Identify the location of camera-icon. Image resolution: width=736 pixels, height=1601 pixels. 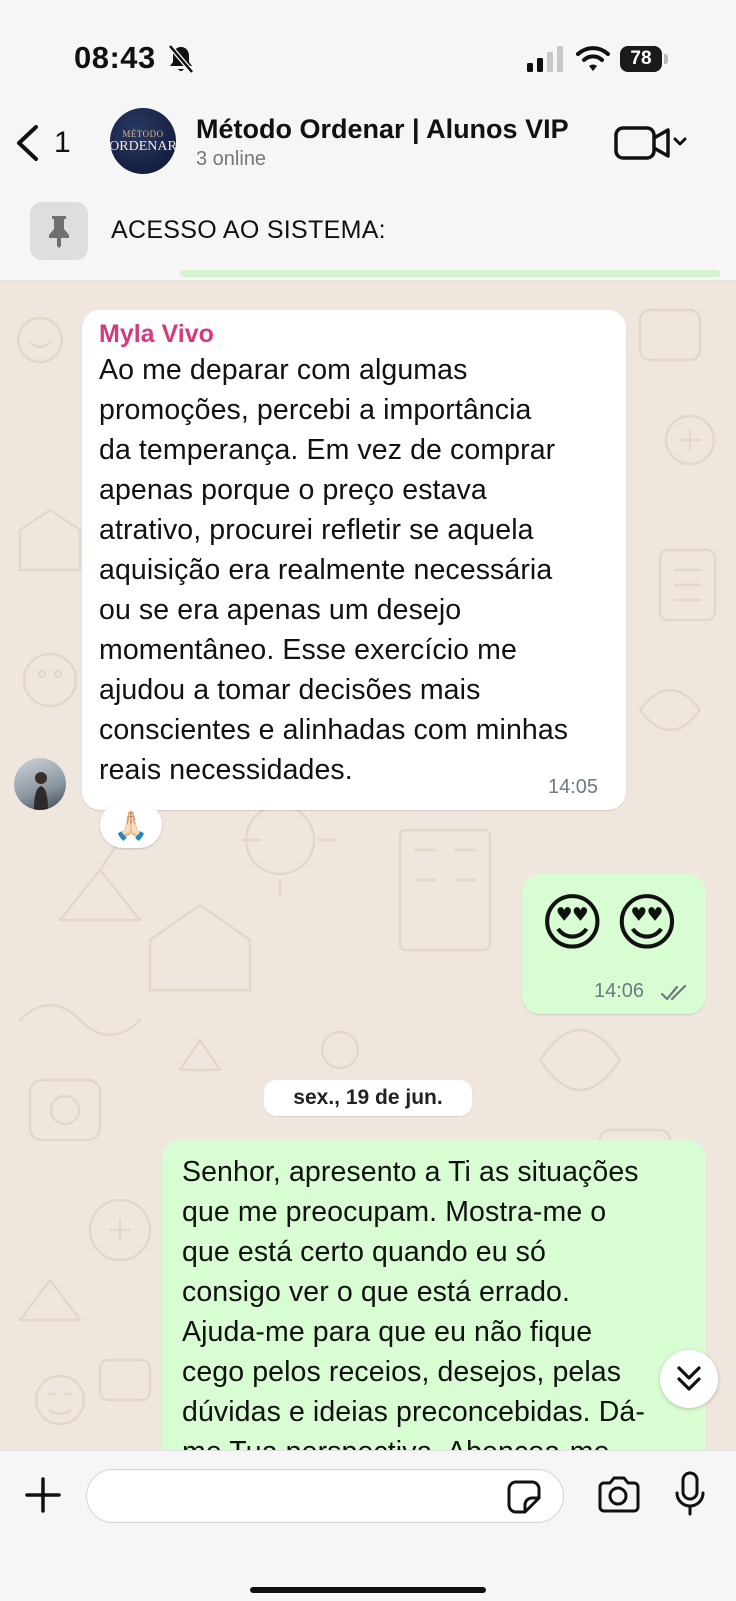
(618, 1495).